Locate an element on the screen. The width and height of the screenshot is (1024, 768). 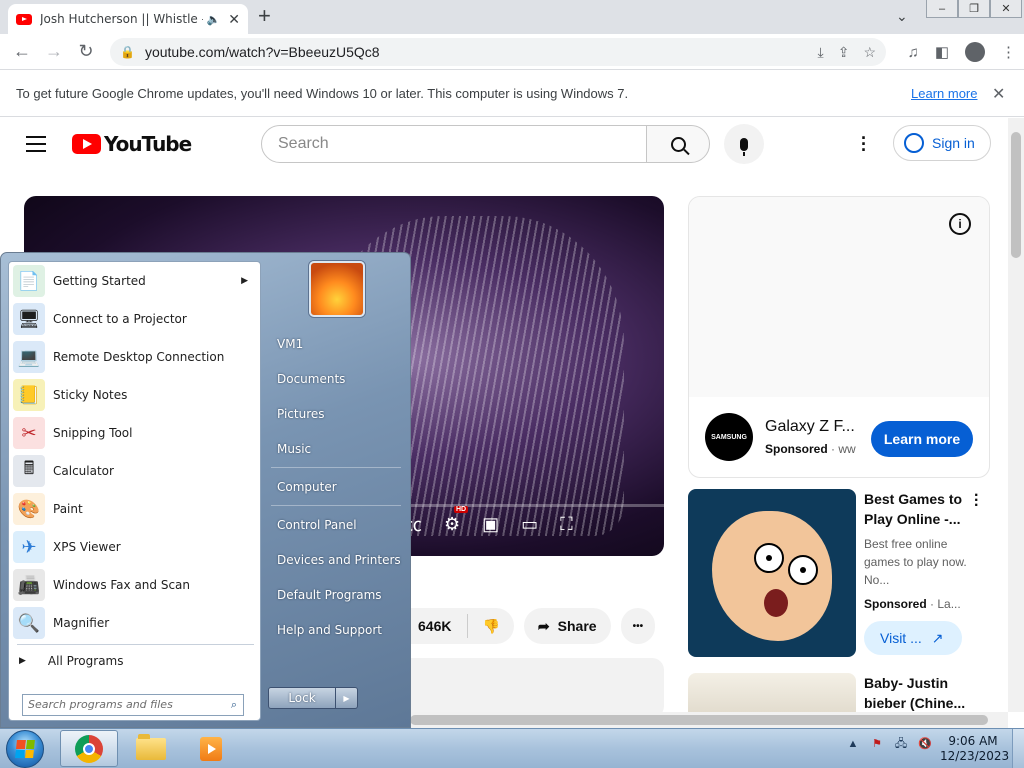
sign-in-button: Sign in is located at coordinates (942, 143).